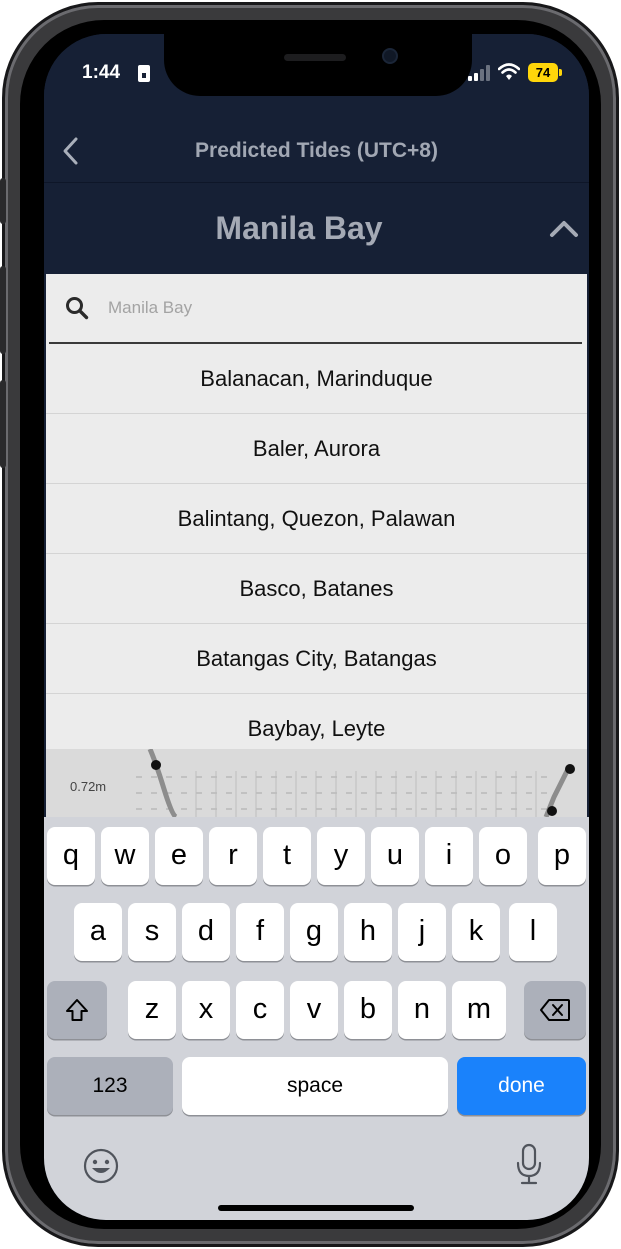 The image size is (621, 1249). Describe the element at coordinates (509, 71) in the screenshot. I see `wifi-icon` at that location.